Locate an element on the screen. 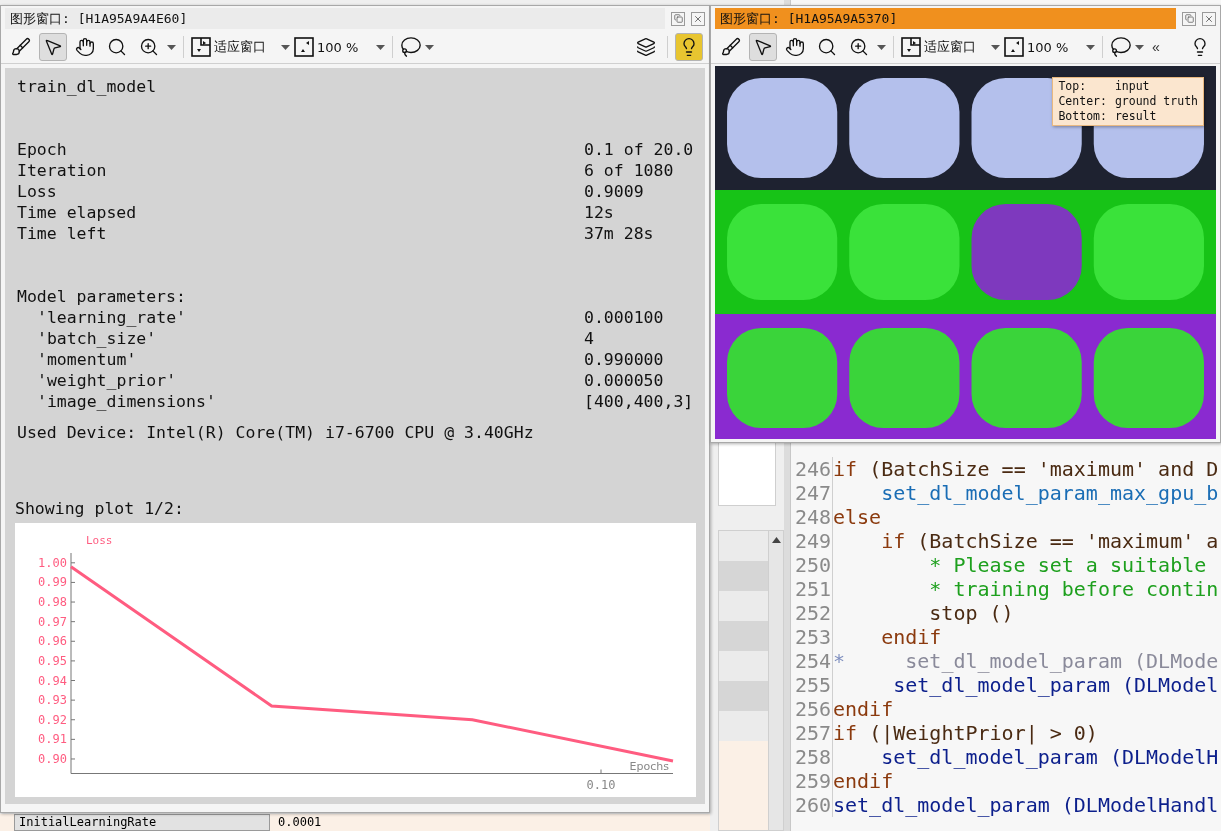 The width and height of the screenshot is (1221, 831). code-procedure: set_dl_model_param (DLModelH is located at coordinates (1049, 757).